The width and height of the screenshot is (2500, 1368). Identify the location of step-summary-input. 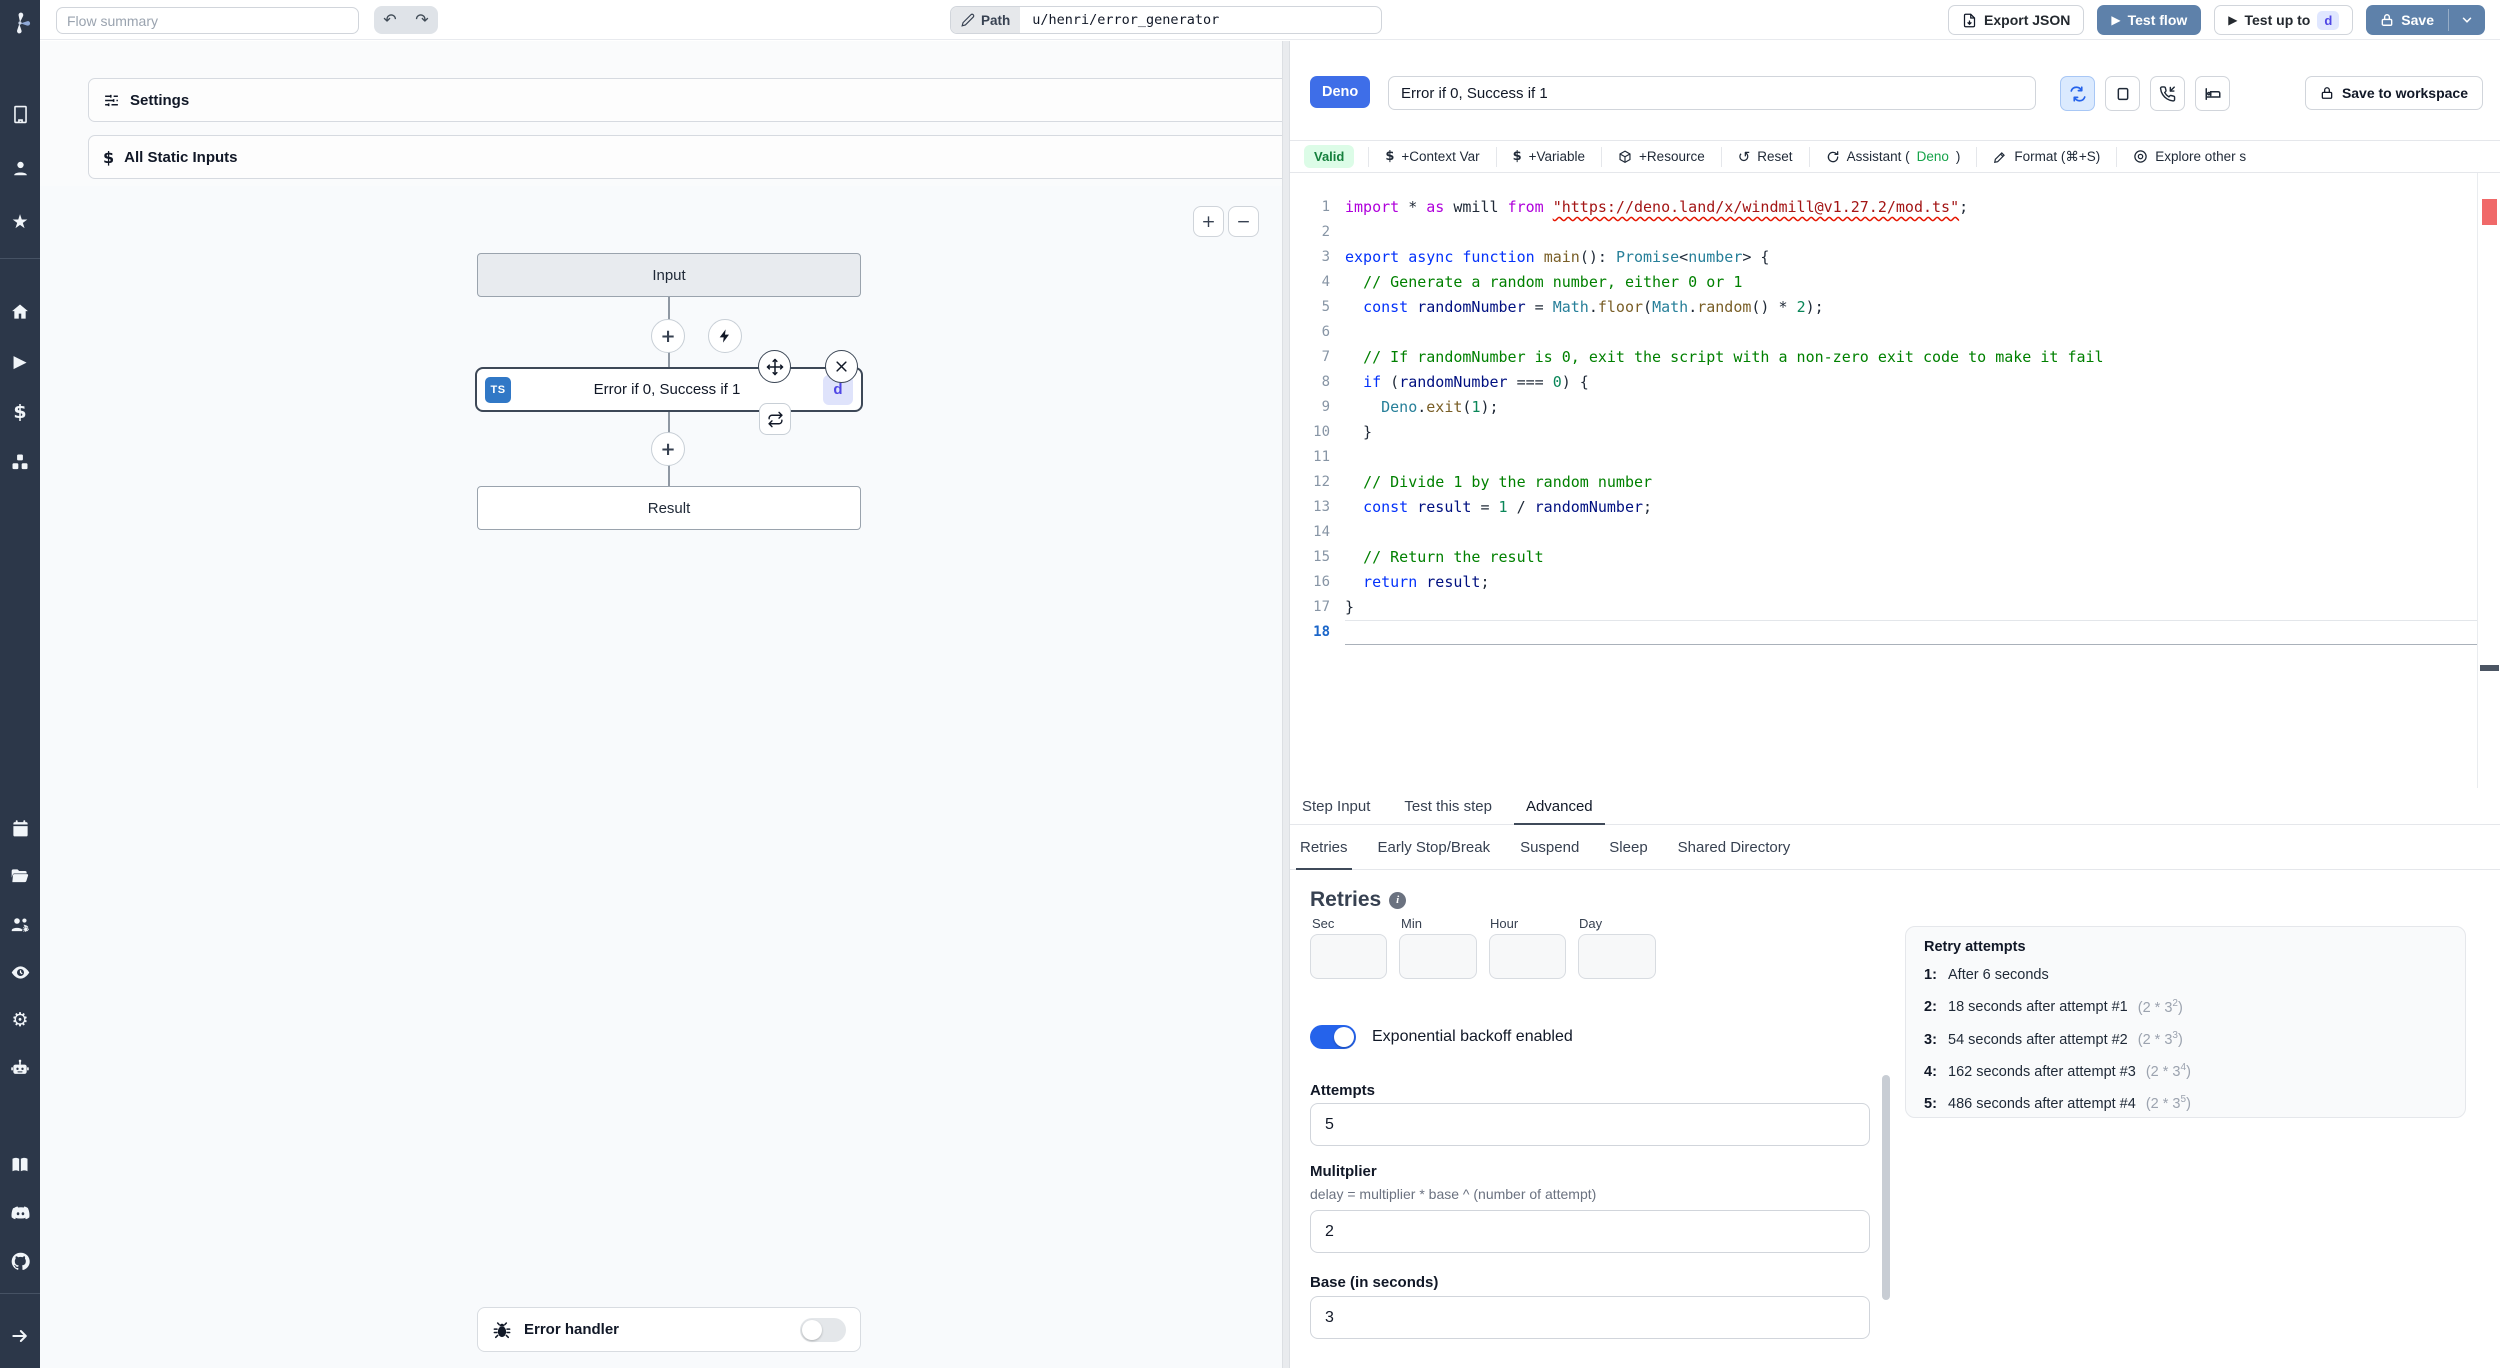
(1712, 93).